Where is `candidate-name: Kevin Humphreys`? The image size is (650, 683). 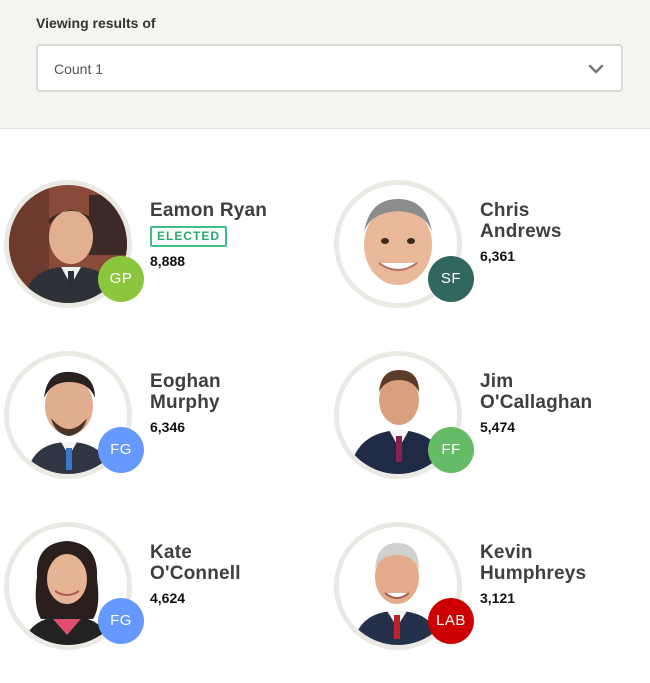 candidate-name: Kevin Humphreys is located at coordinates (533, 563).